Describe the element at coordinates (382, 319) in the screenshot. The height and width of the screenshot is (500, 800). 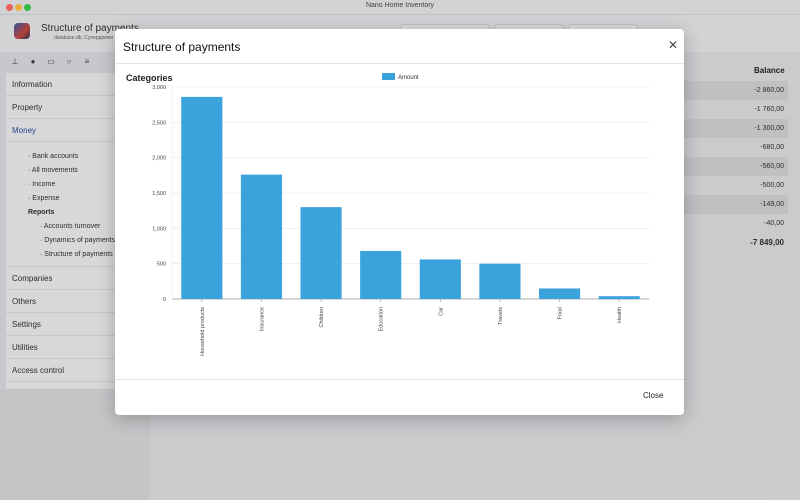
I see `x-tick-label: Education` at that location.